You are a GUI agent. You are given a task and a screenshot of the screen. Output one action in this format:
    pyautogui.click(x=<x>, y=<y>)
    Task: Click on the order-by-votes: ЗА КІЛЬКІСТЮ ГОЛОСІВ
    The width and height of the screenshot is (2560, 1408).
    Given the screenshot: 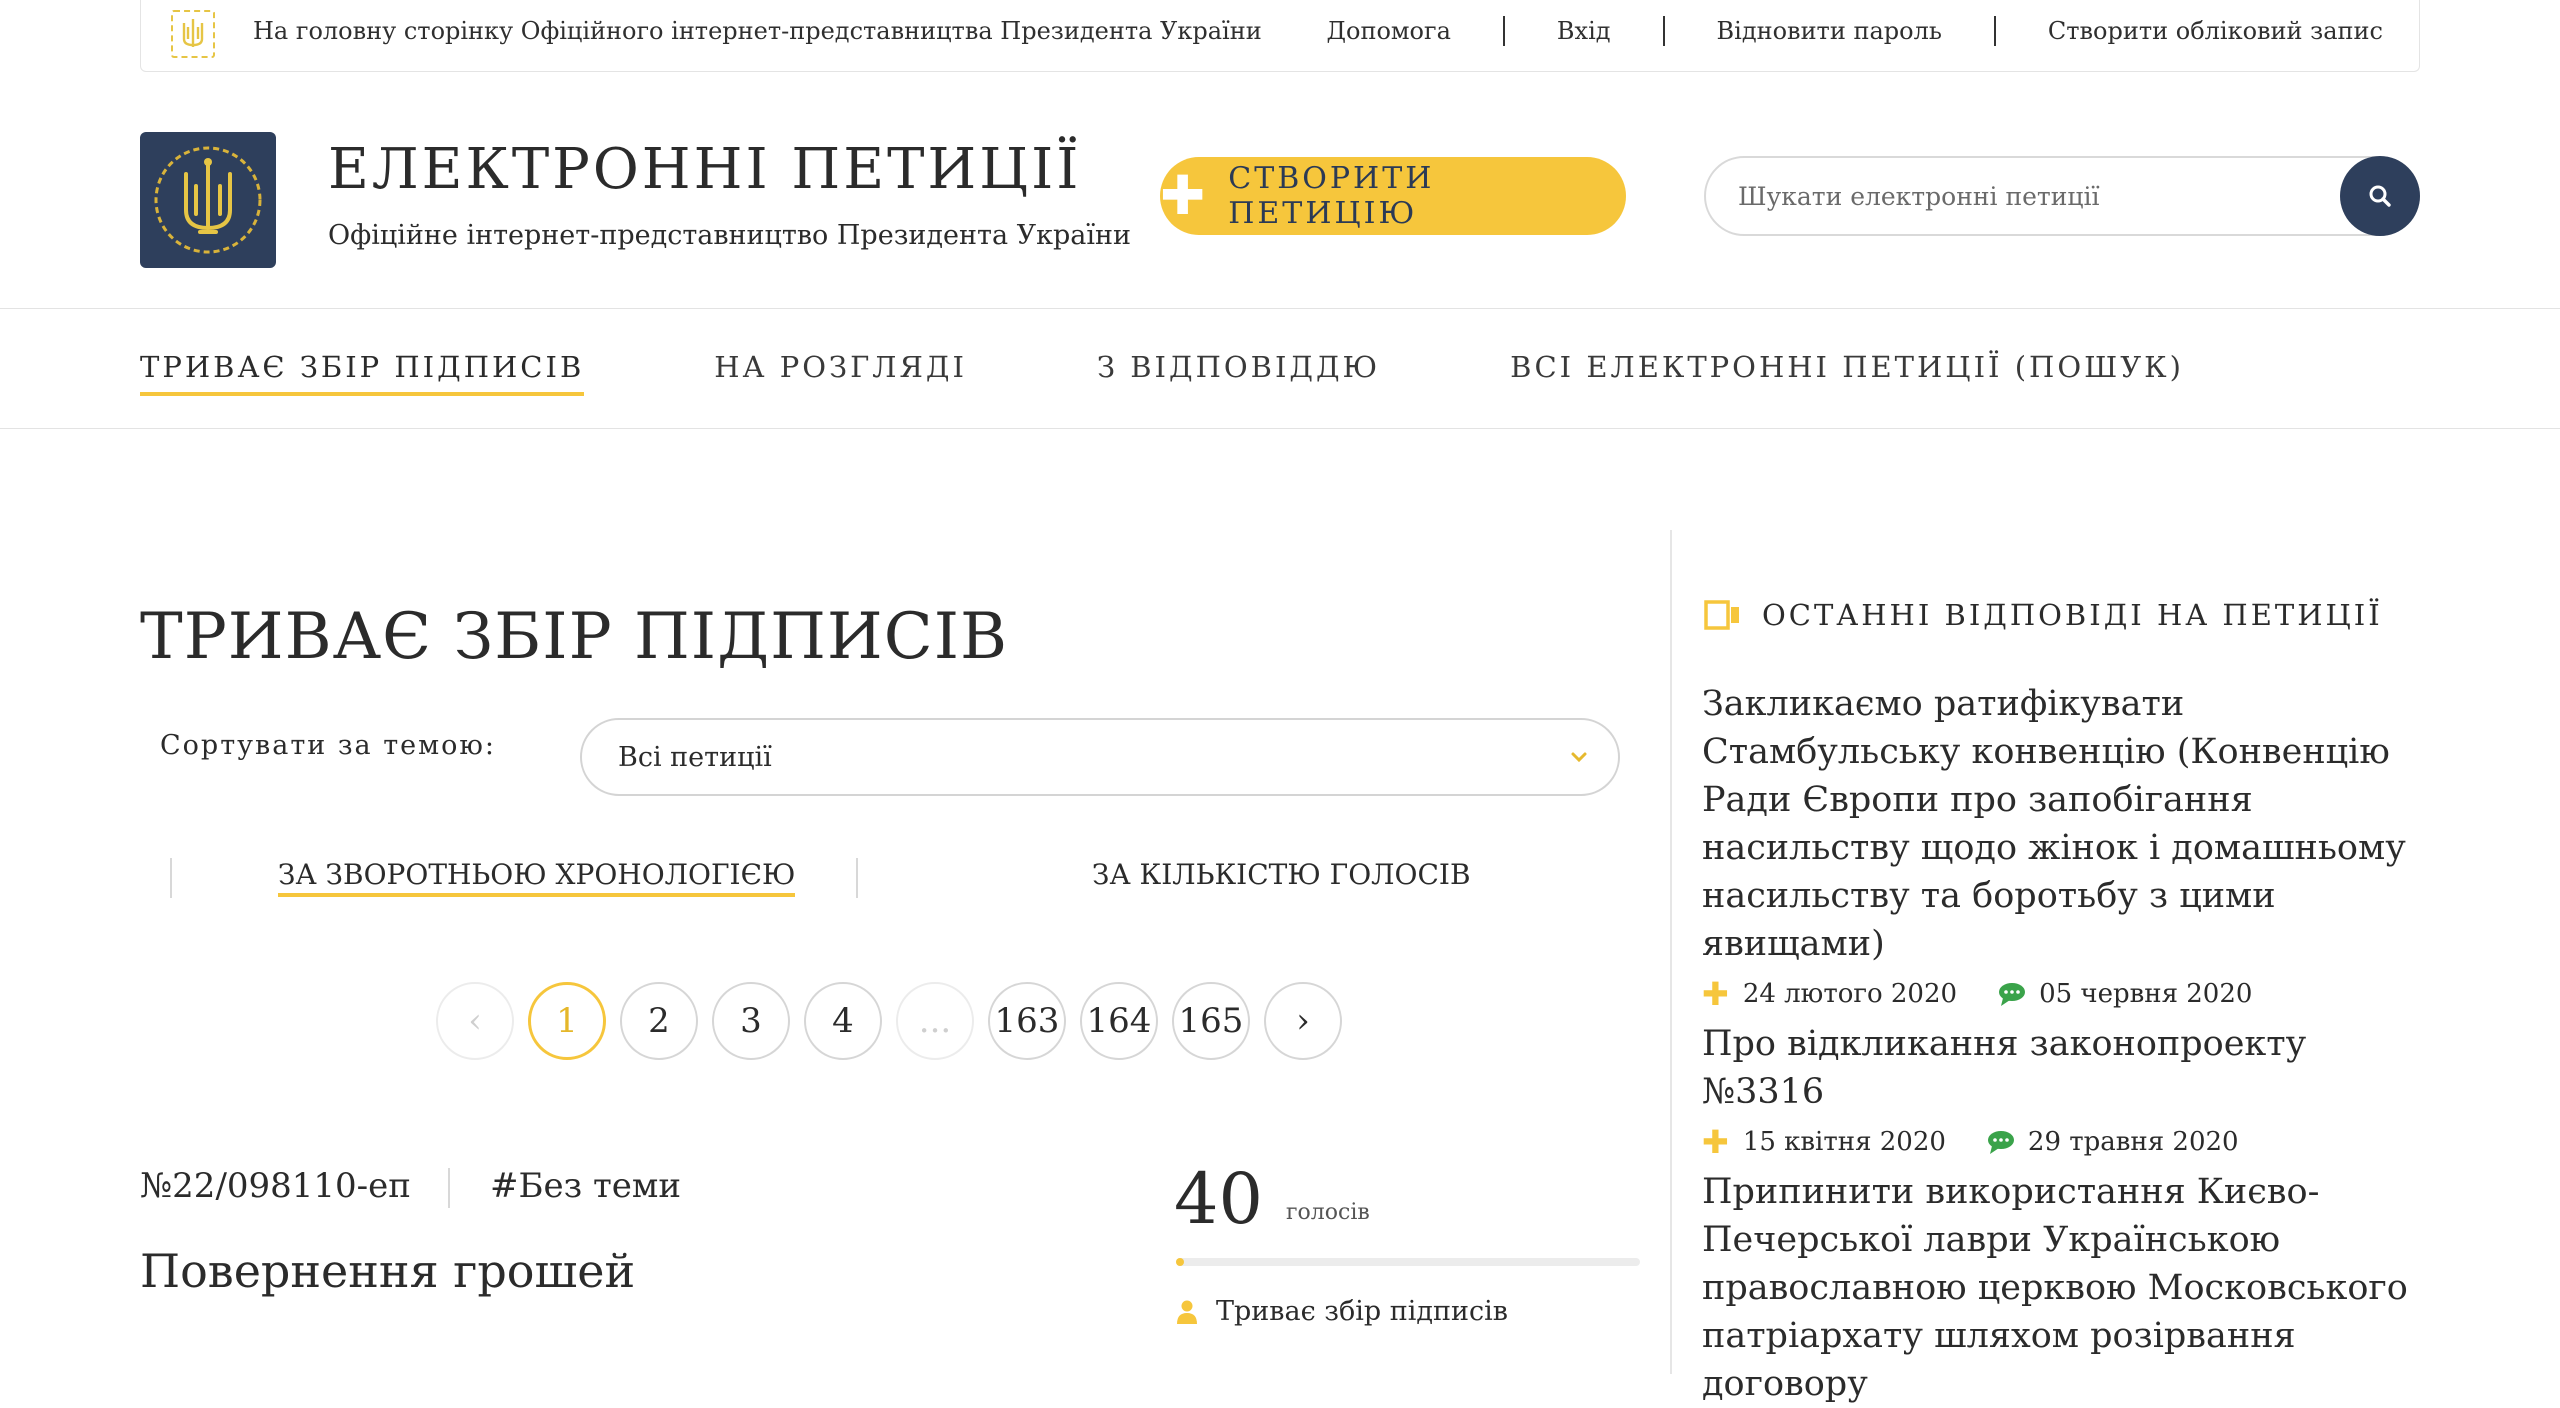 What is the action you would take?
    pyautogui.click(x=1281, y=874)
    